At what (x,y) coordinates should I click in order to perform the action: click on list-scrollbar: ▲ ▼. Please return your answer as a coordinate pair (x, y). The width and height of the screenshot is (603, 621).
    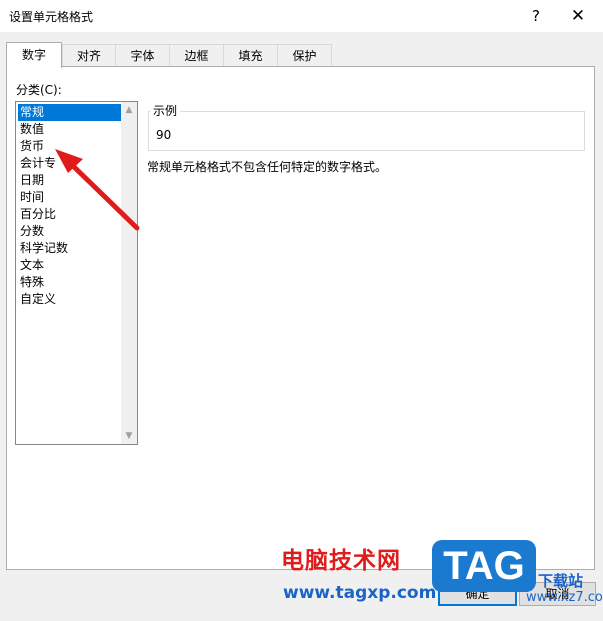
    Looking at the image, I should click on (129, 273).